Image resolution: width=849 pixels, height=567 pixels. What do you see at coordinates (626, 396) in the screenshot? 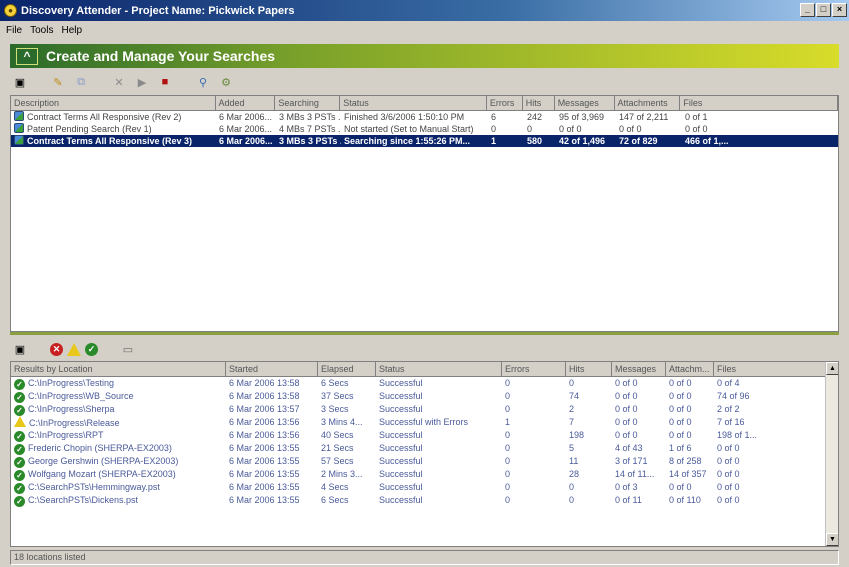
I see `result-messages: 0 of 0` at bounding box center [626, 396].